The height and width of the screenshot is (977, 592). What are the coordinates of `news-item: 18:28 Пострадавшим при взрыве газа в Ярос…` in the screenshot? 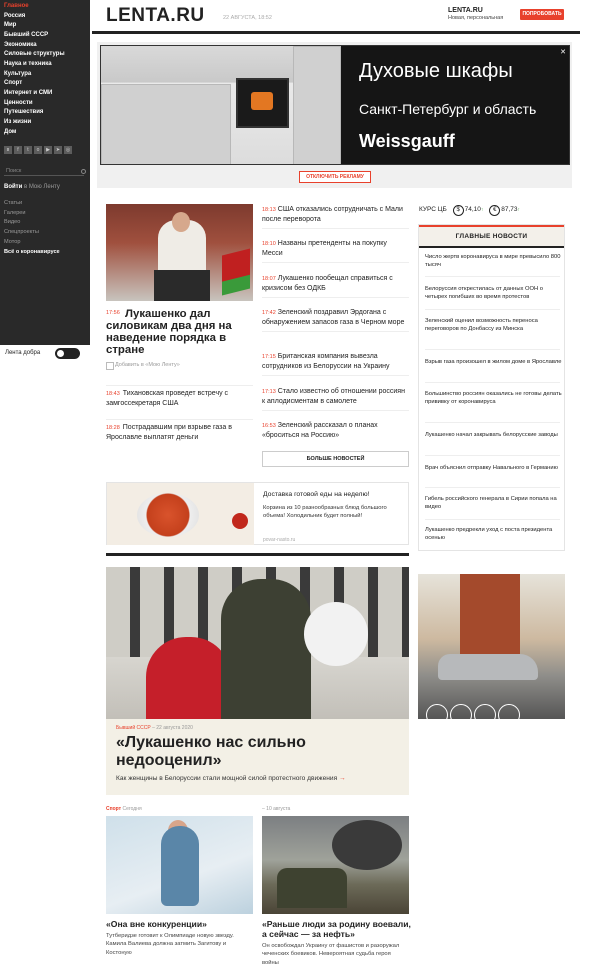 It's located at (179, 430).